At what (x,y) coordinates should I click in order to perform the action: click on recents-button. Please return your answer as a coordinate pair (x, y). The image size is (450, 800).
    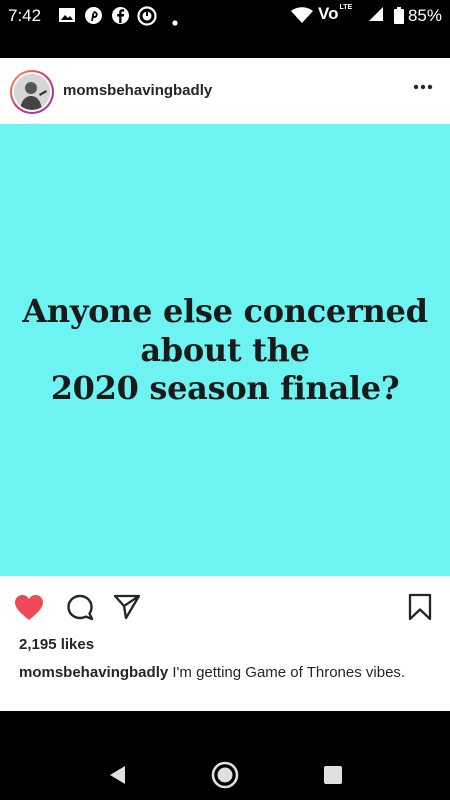
    Looking at the image, I should click on (333, 775).